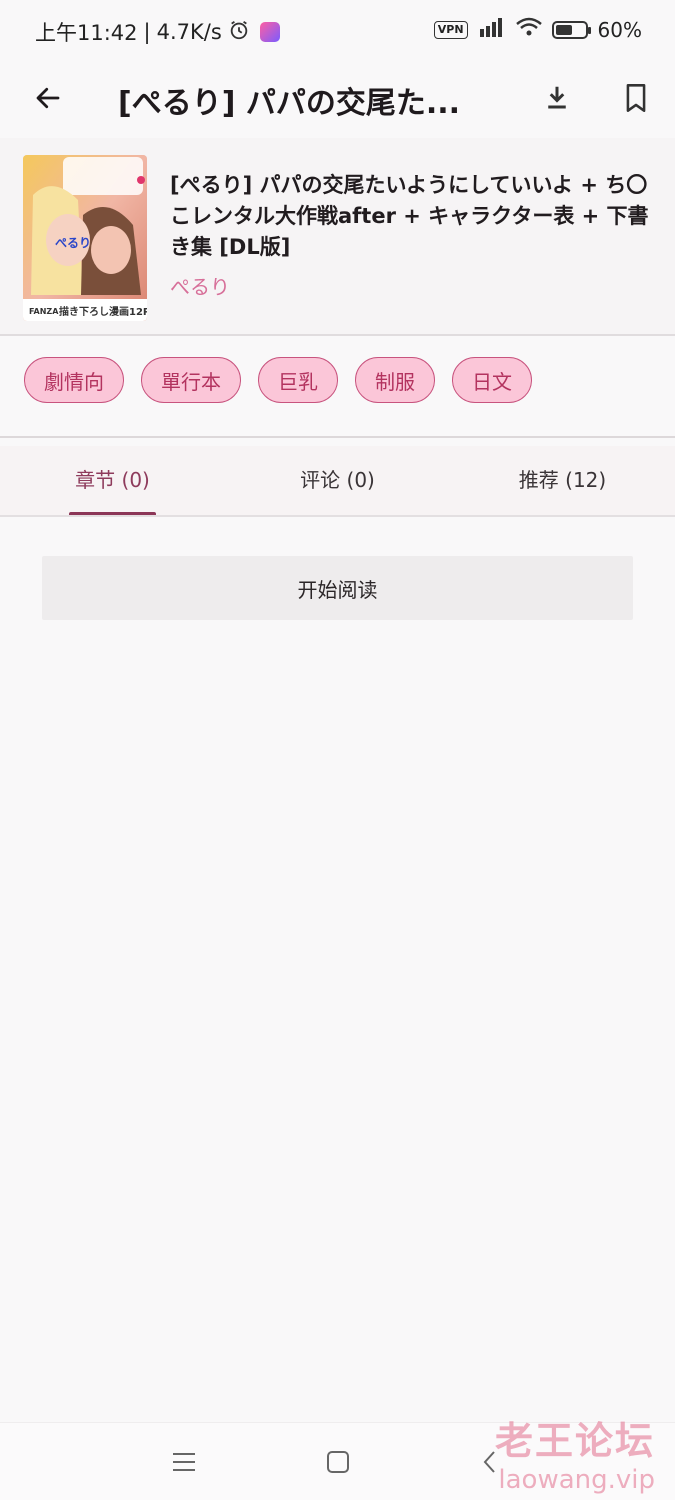 This screenshot has width=675, height=1500. I want to click on status-time: 上午11:42, so click(86, 33).